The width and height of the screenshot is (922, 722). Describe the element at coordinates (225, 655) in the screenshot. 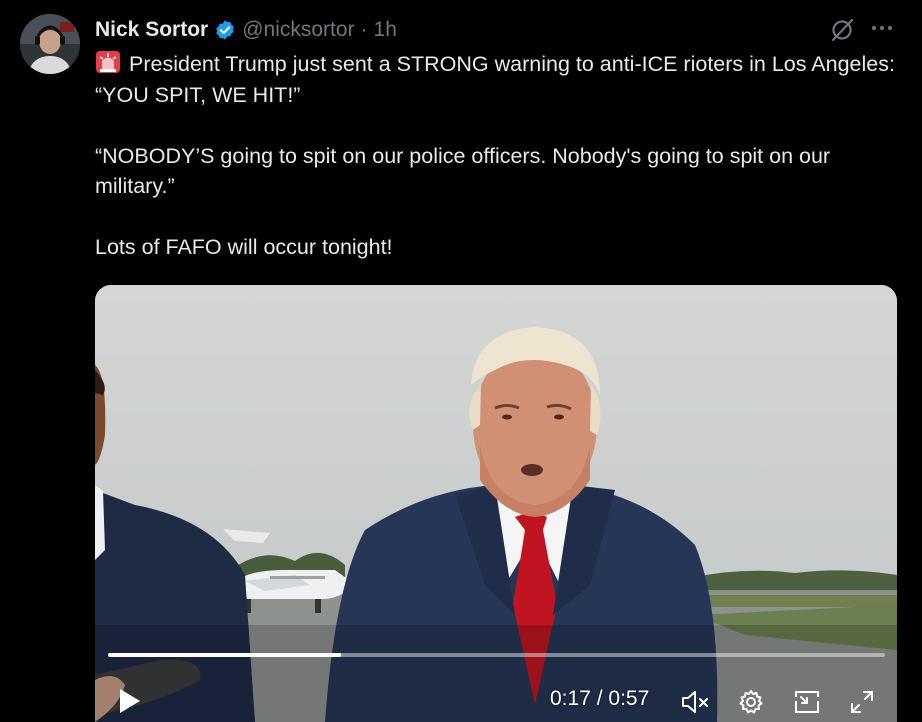

I see `video-progress-fill` at that location.